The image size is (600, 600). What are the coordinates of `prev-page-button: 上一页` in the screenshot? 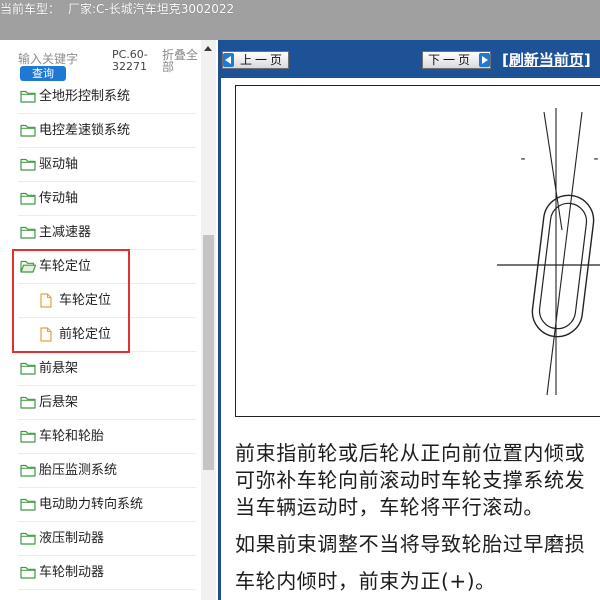 It's located at (255, 60).